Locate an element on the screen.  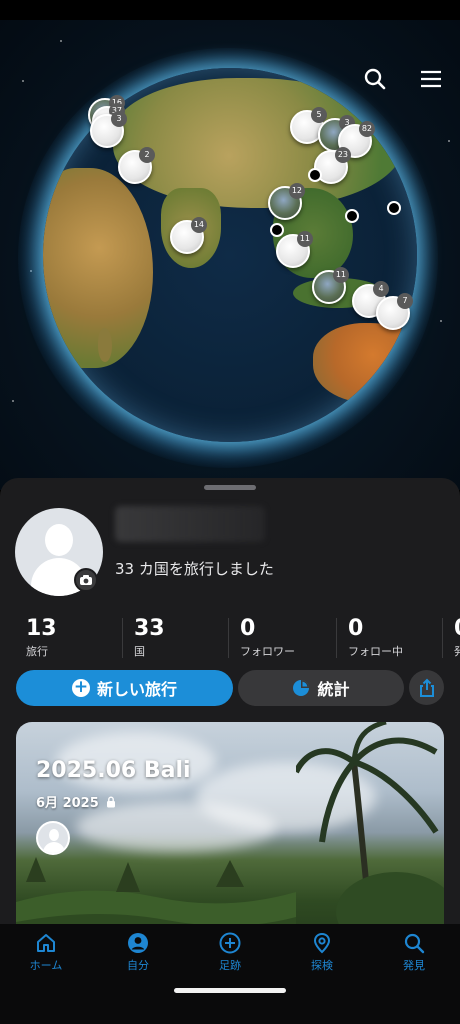
stat-more: 0 発 is located at coordinates (457, 639).